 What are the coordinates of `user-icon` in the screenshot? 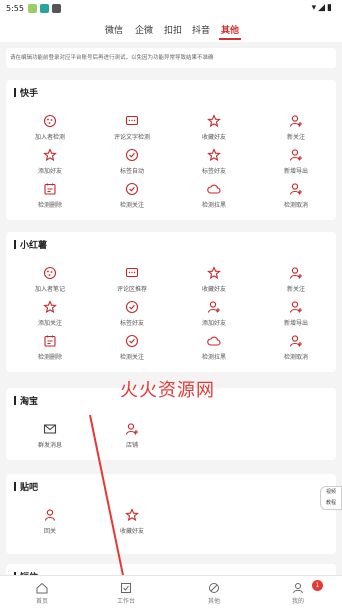 It's located at (298, 588).